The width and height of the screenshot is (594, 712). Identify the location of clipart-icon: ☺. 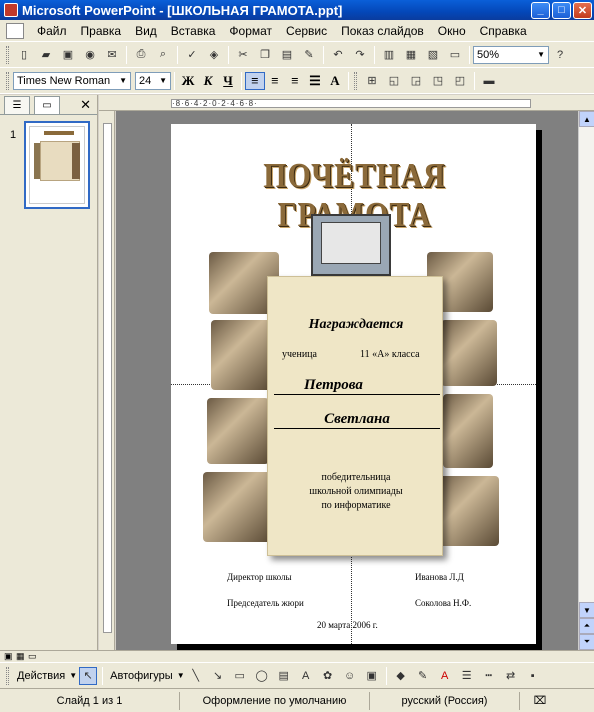
(350, 676).